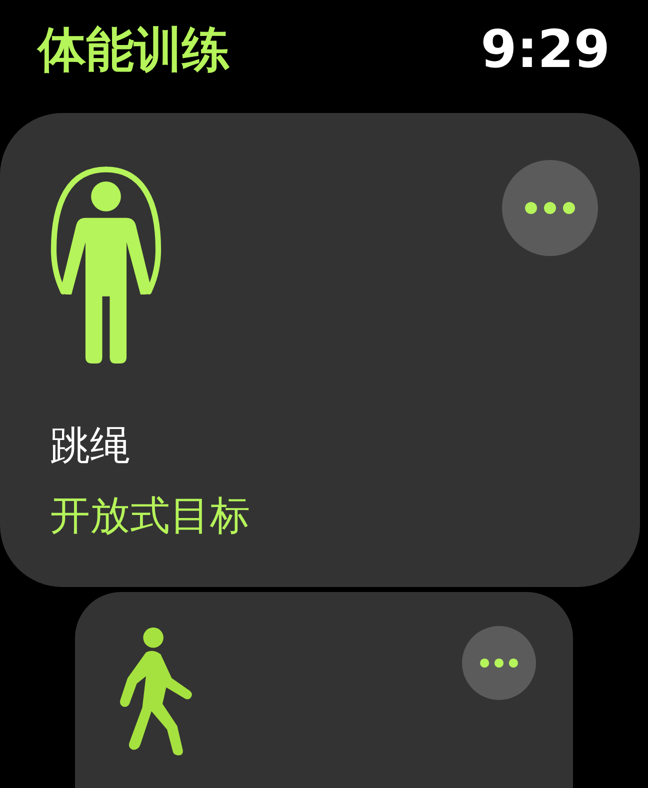 The width and height of the screenshot is (648, 788). Describe the element at coordinates (150, 516) in the screenshot. I see `workout-goal: 开放式目标` at that location.